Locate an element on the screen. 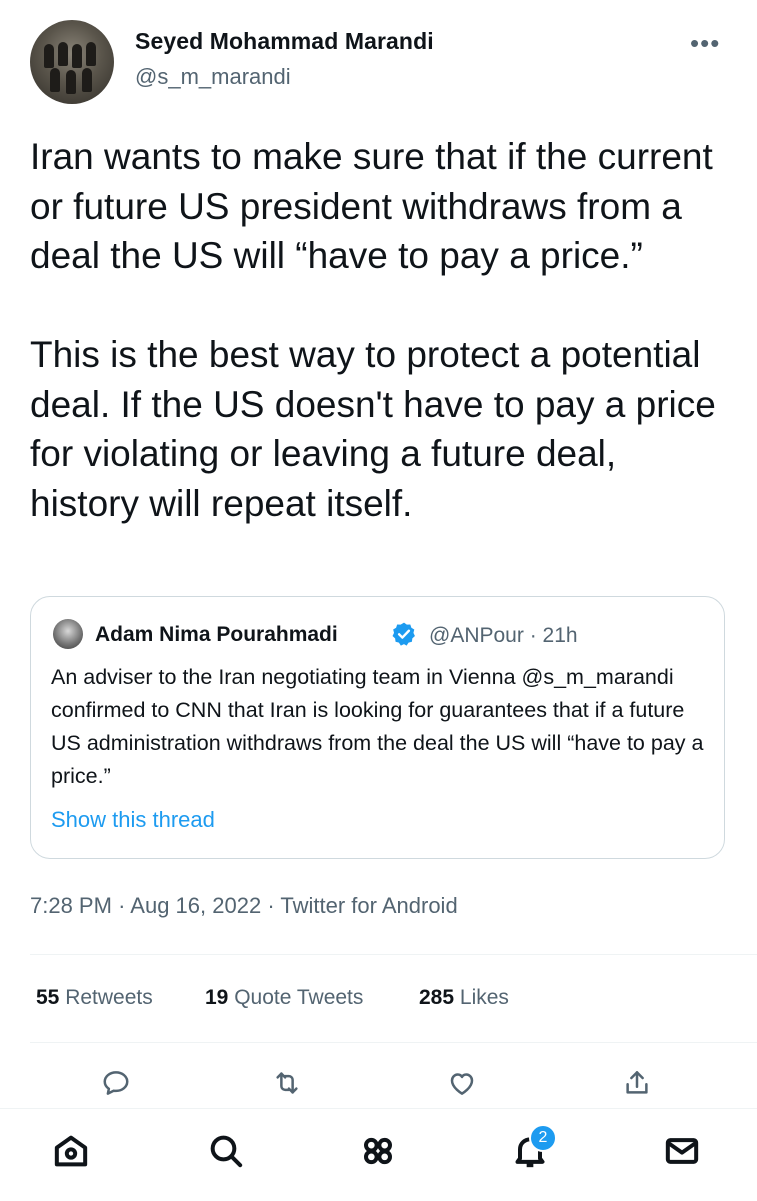 Image resolution: width=757 pixels, height=1201 pixels. retweets-stat: 55 Retweets is located at coordinates (94, 998).